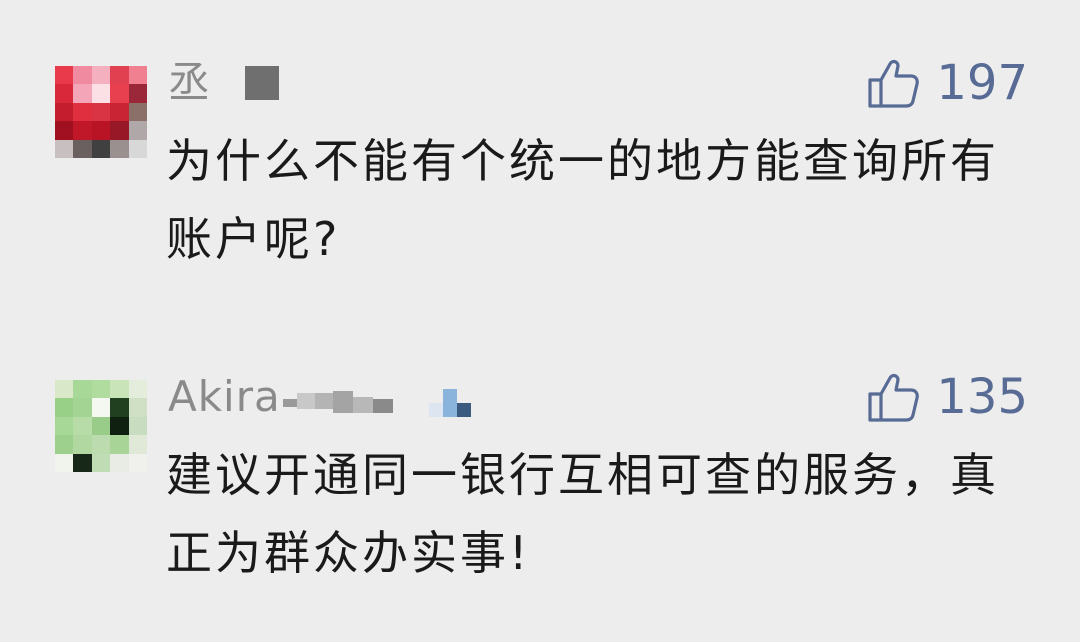 The image size is (1080, 642). Describe the element at coordinates (224, 397) in the screenshot. I see `username: Akira` at that location.